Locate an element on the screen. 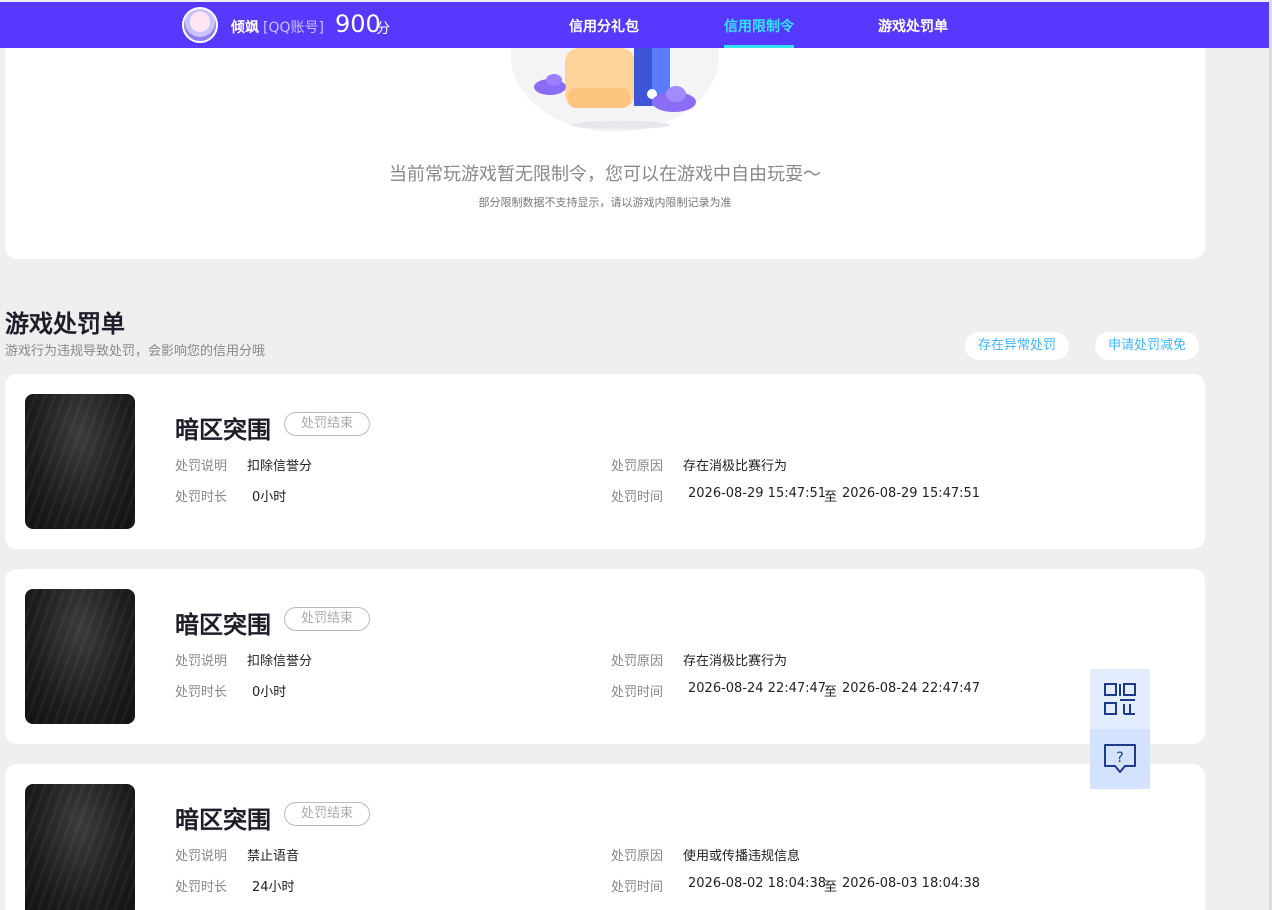  help-button: ? is located at coordinates (1120, 759).